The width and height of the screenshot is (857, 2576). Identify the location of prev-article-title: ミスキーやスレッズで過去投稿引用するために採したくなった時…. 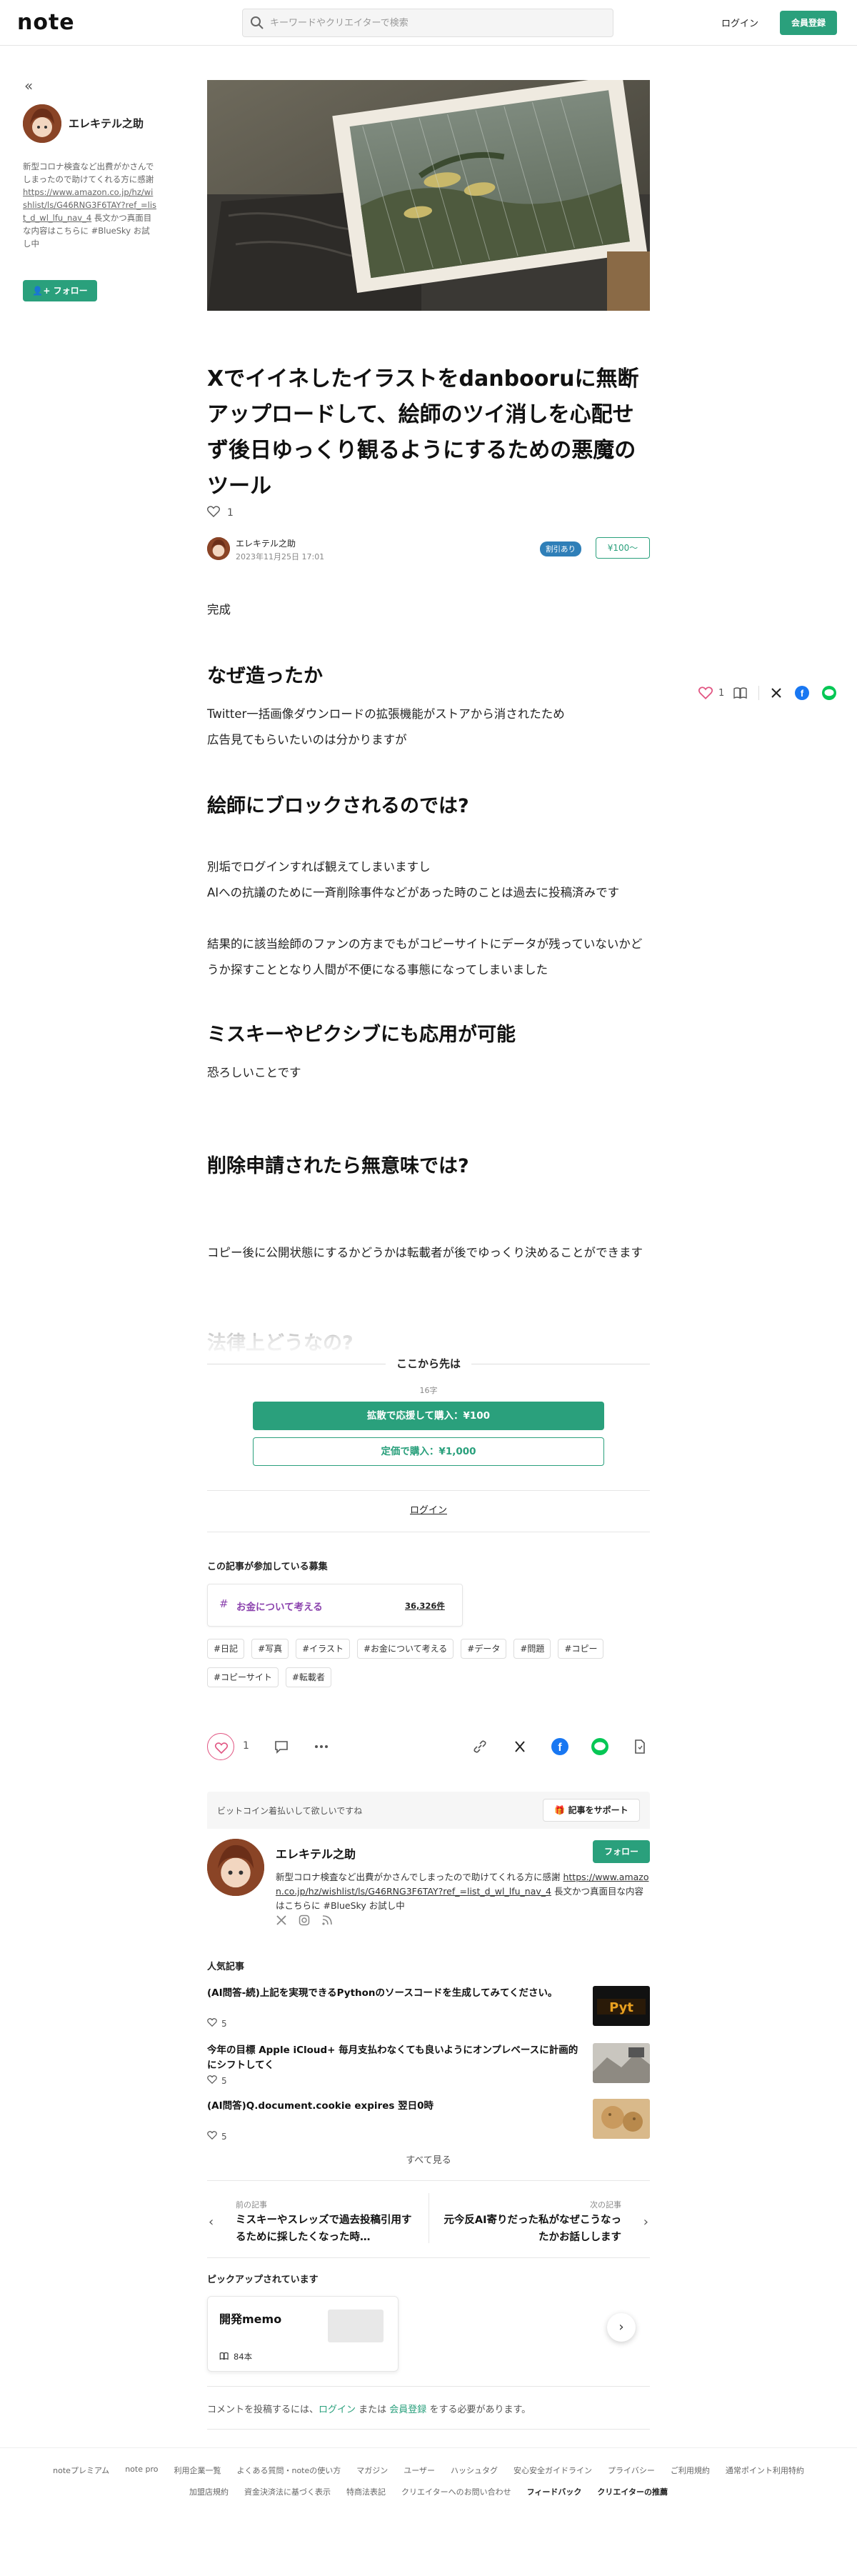
(325, 2229).